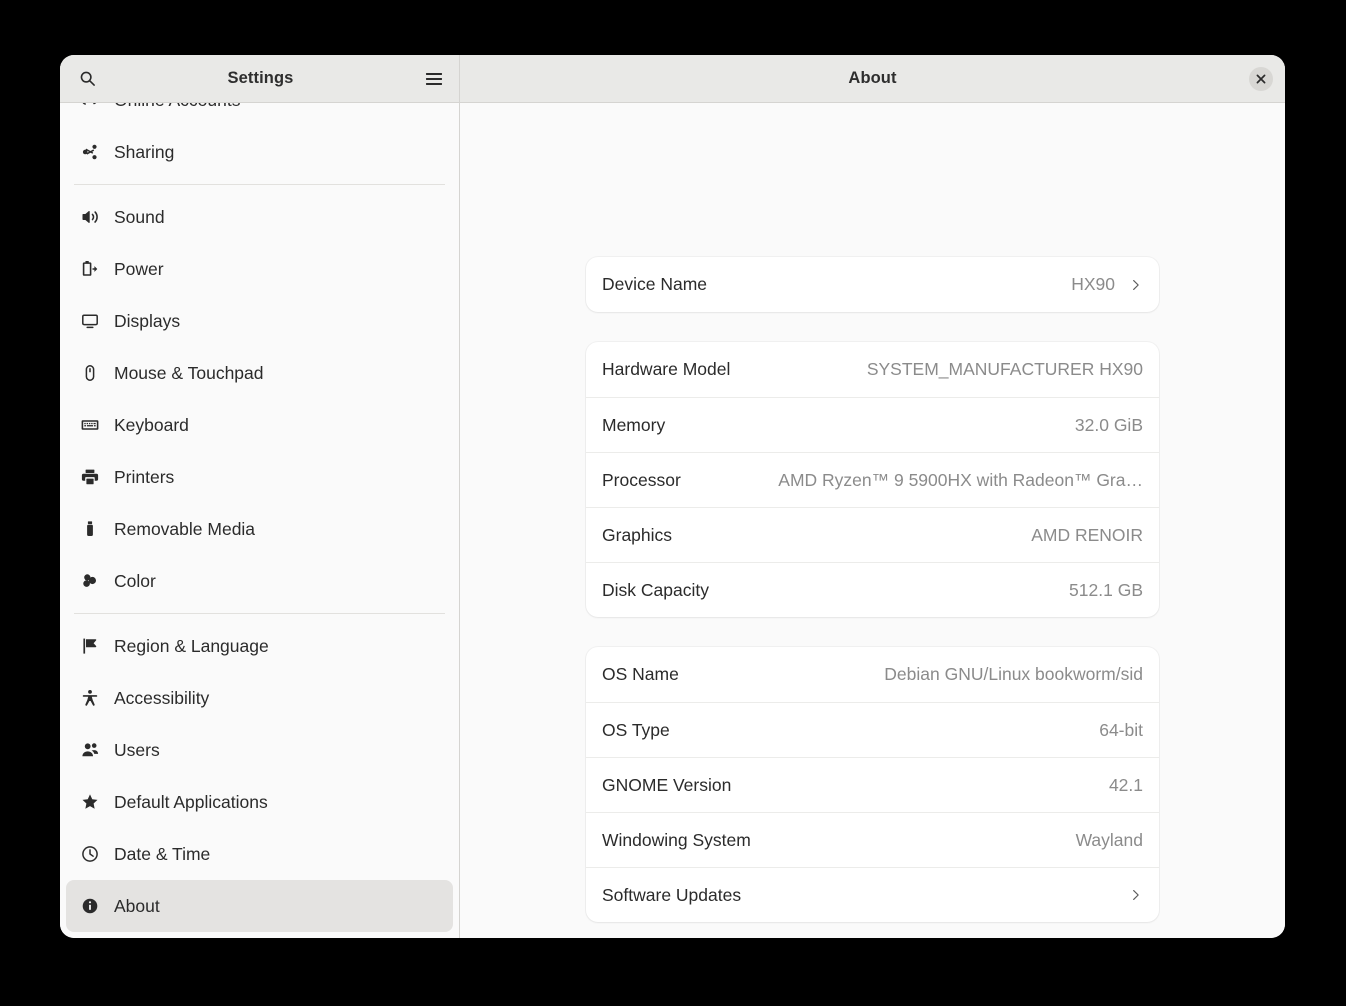 The height and width of the screenshot is (1006, 1346). I want to click on sidebar-item-default-applications: Default Applications, so click(259, 802).